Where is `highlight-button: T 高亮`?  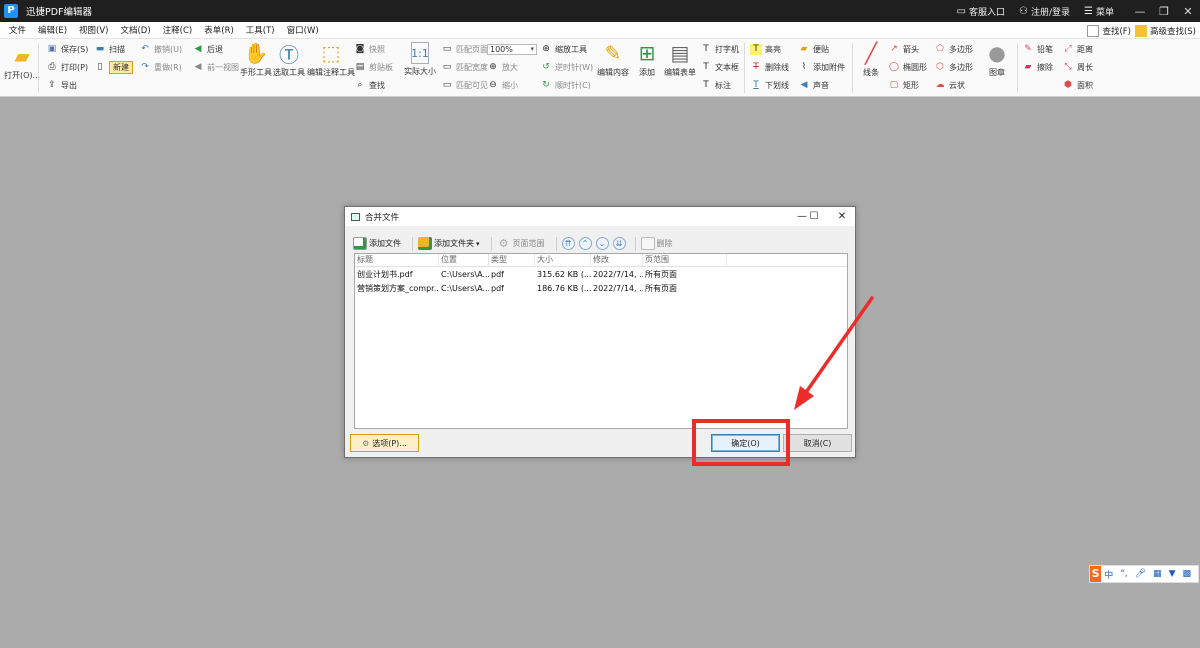
highlight-button: T 高亮 is located at coordinates (765, 49).